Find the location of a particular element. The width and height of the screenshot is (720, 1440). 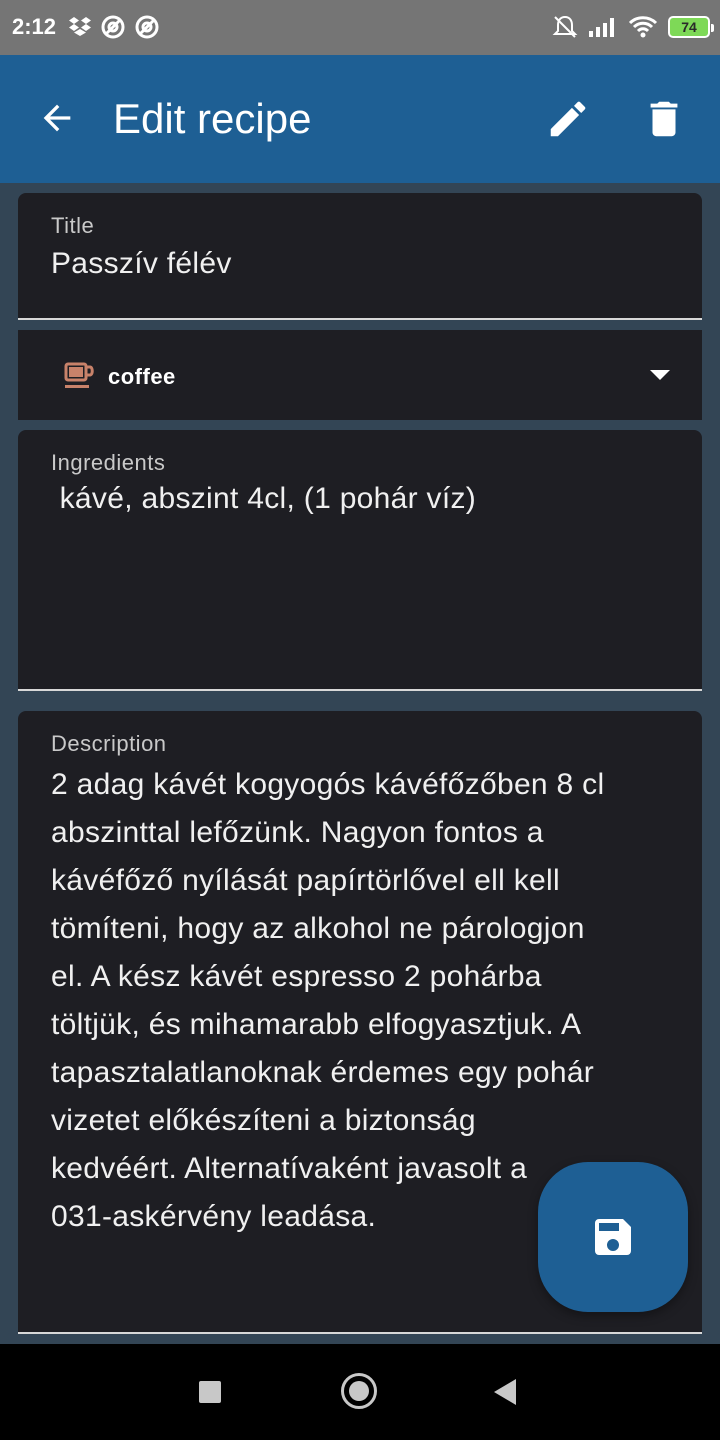

delete-button is located at coordinates (664, 119).